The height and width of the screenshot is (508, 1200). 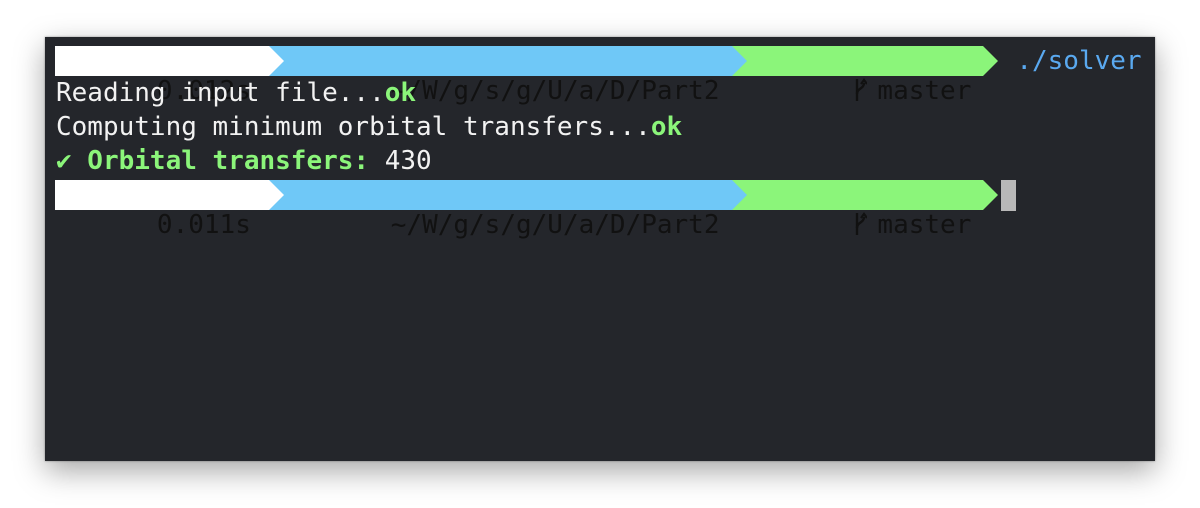 I want to click on prompt-branch: master, so click(x=924, y=225).